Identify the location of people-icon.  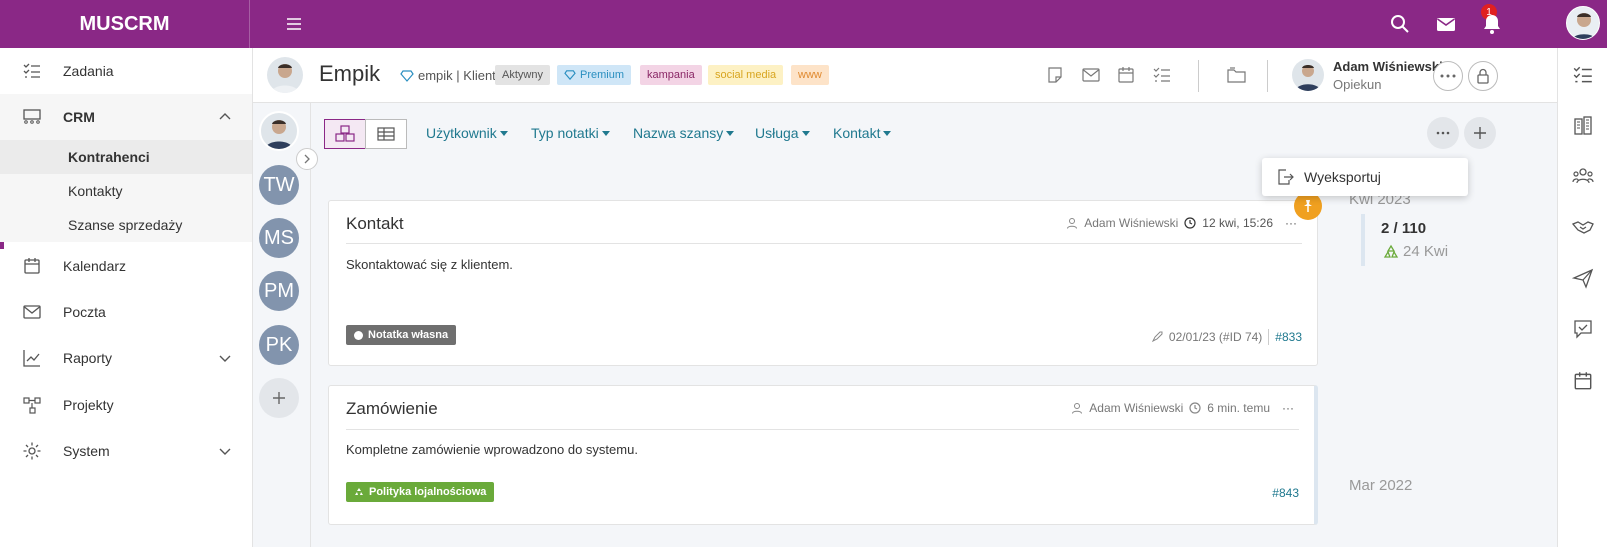
(1583, 176).